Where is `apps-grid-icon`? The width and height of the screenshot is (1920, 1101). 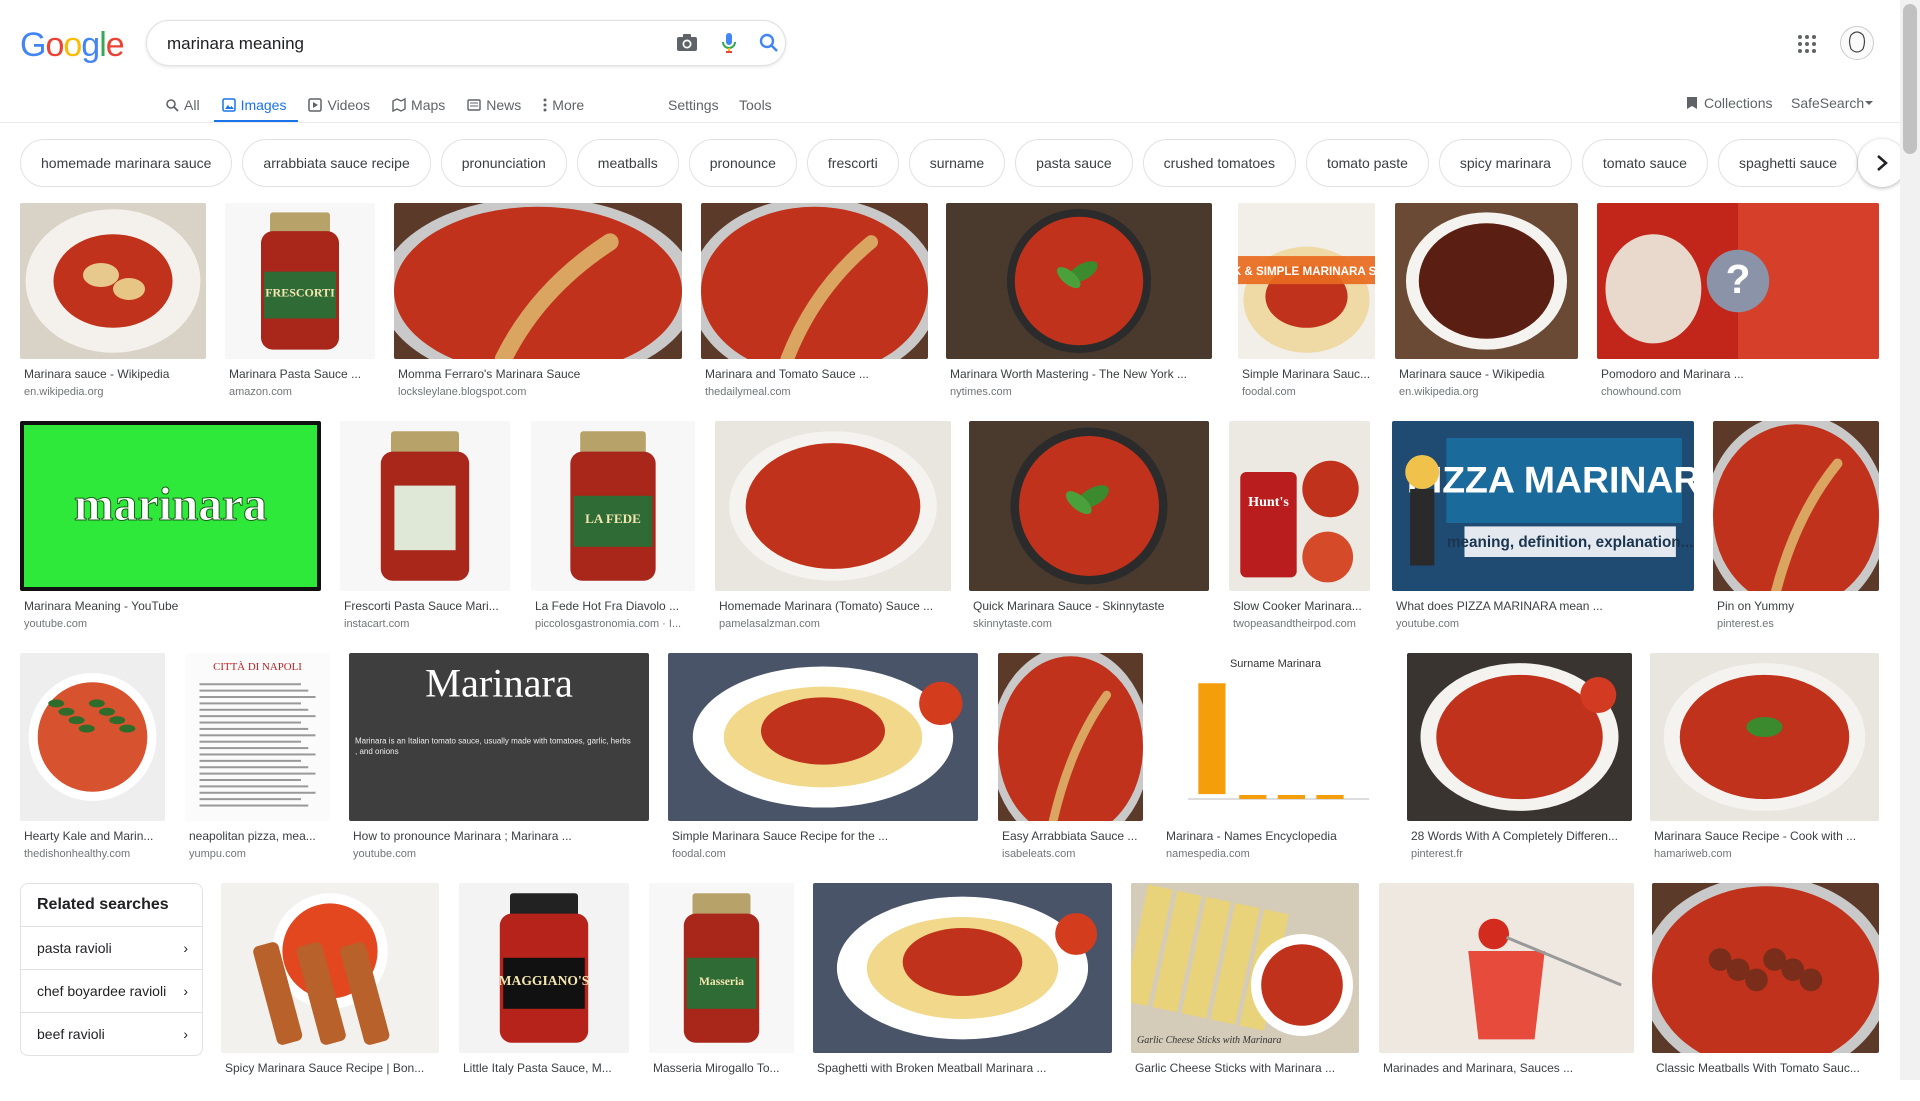
apps-grid-icon is located at coordinates (1807, 44).